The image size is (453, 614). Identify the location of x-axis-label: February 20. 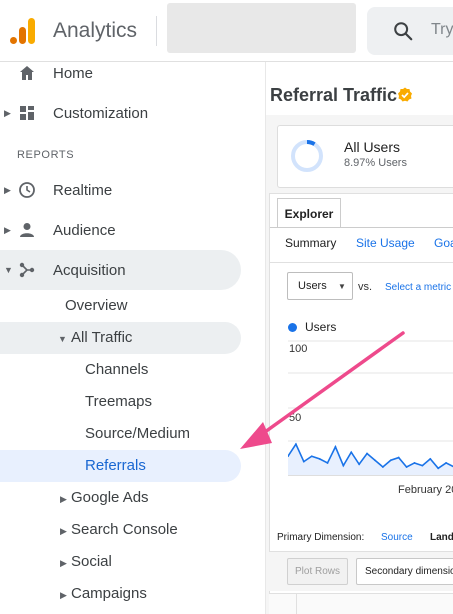
(425, 490).